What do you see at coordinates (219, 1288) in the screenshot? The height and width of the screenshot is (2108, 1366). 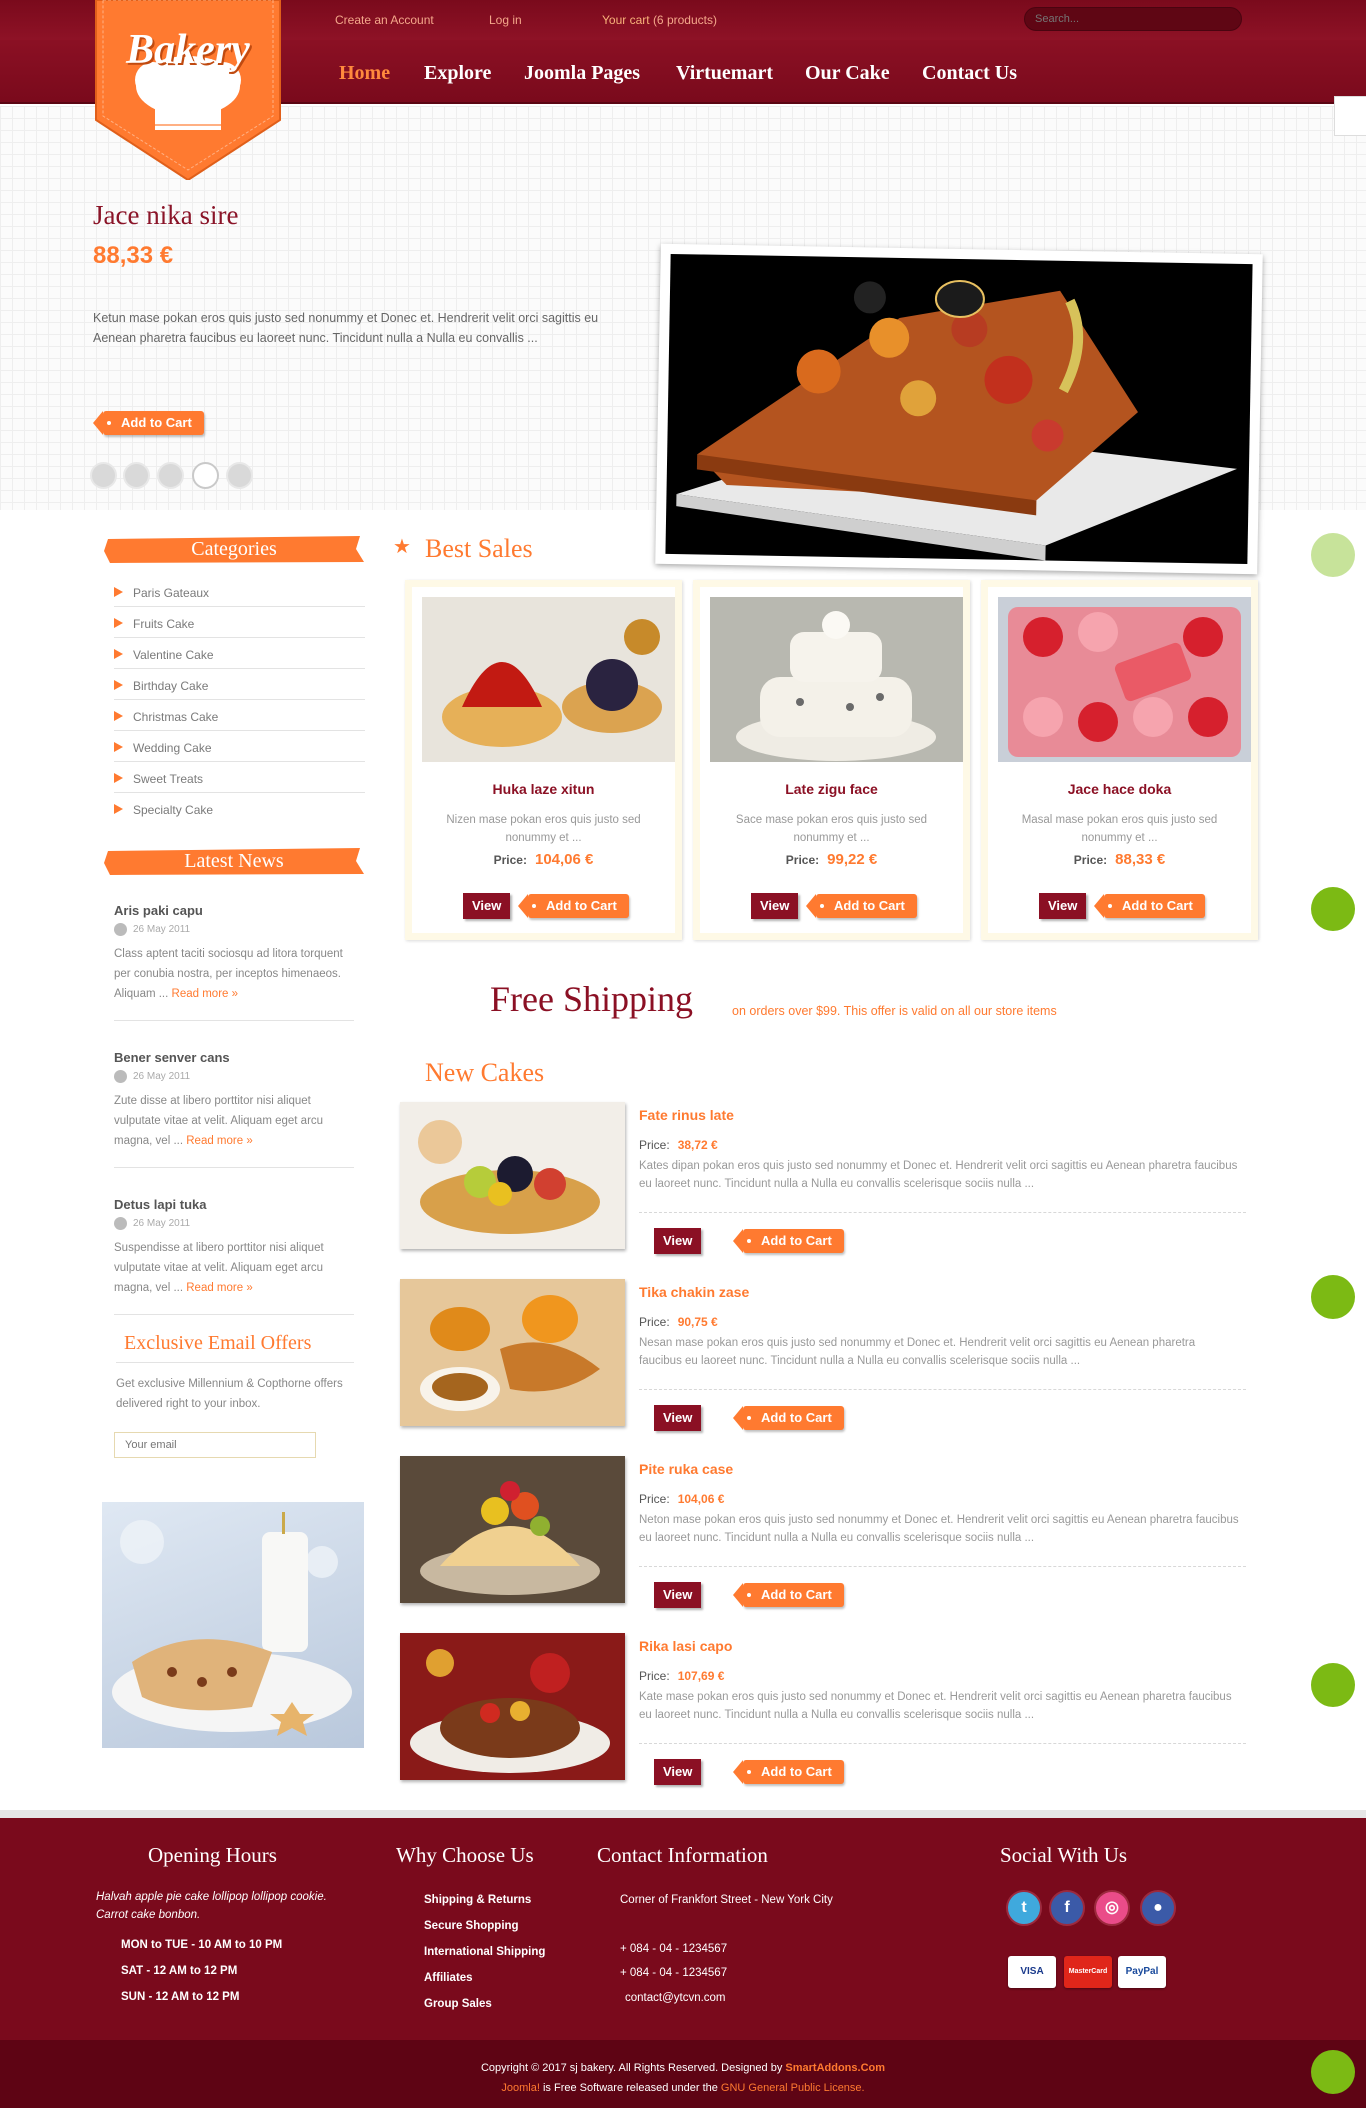 I see `read-more-link-3: Read more »` at bounding box center [219, 1288].